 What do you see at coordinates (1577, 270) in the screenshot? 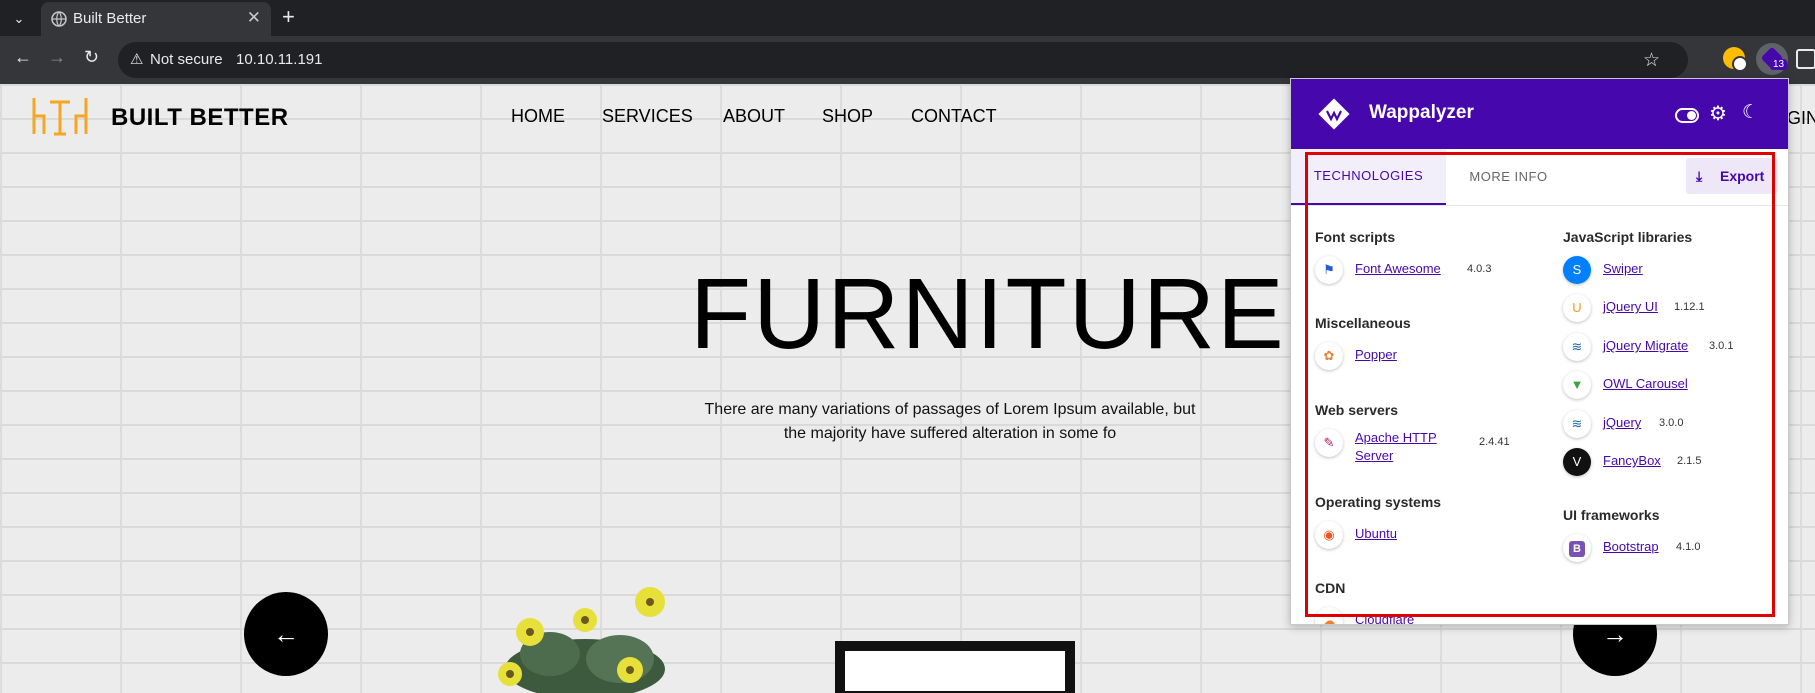
I see `swiper-icon: S` at bounding box center [1577, 270].